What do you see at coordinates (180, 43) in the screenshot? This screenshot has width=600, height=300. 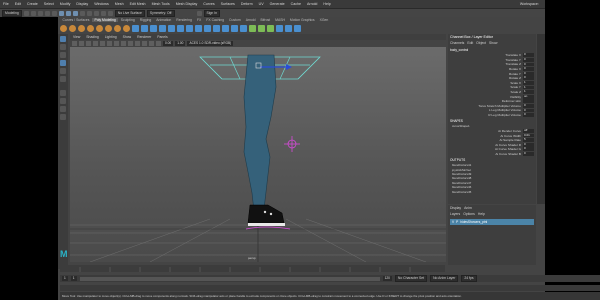 I see `gamma-field: 1.00` at bounding box center [180, 43].